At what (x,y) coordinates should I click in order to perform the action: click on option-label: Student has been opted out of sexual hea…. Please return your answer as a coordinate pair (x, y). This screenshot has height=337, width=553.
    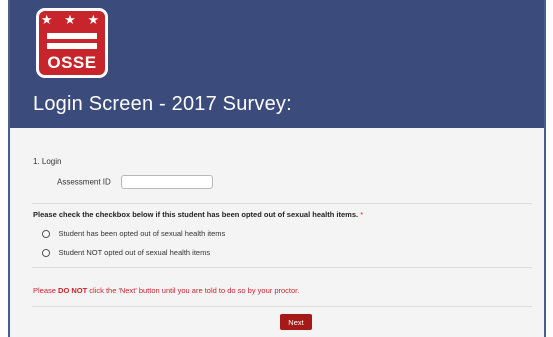
    Looking at the image, I should click on (142, 234).